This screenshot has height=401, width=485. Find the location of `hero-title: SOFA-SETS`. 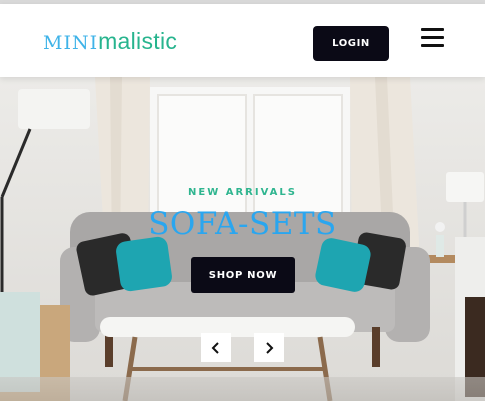

hero-title: SOFA-SETS is located at coordinates (242, 224).